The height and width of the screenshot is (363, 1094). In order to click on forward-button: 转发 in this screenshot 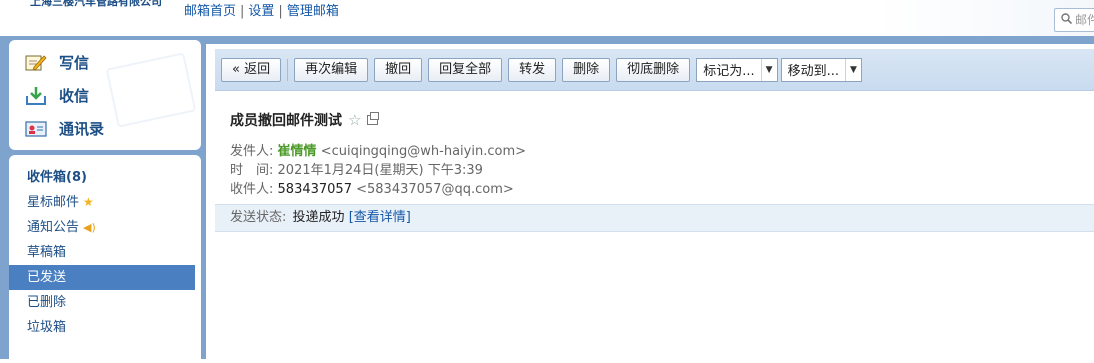, I will do `click(532, 69)`.